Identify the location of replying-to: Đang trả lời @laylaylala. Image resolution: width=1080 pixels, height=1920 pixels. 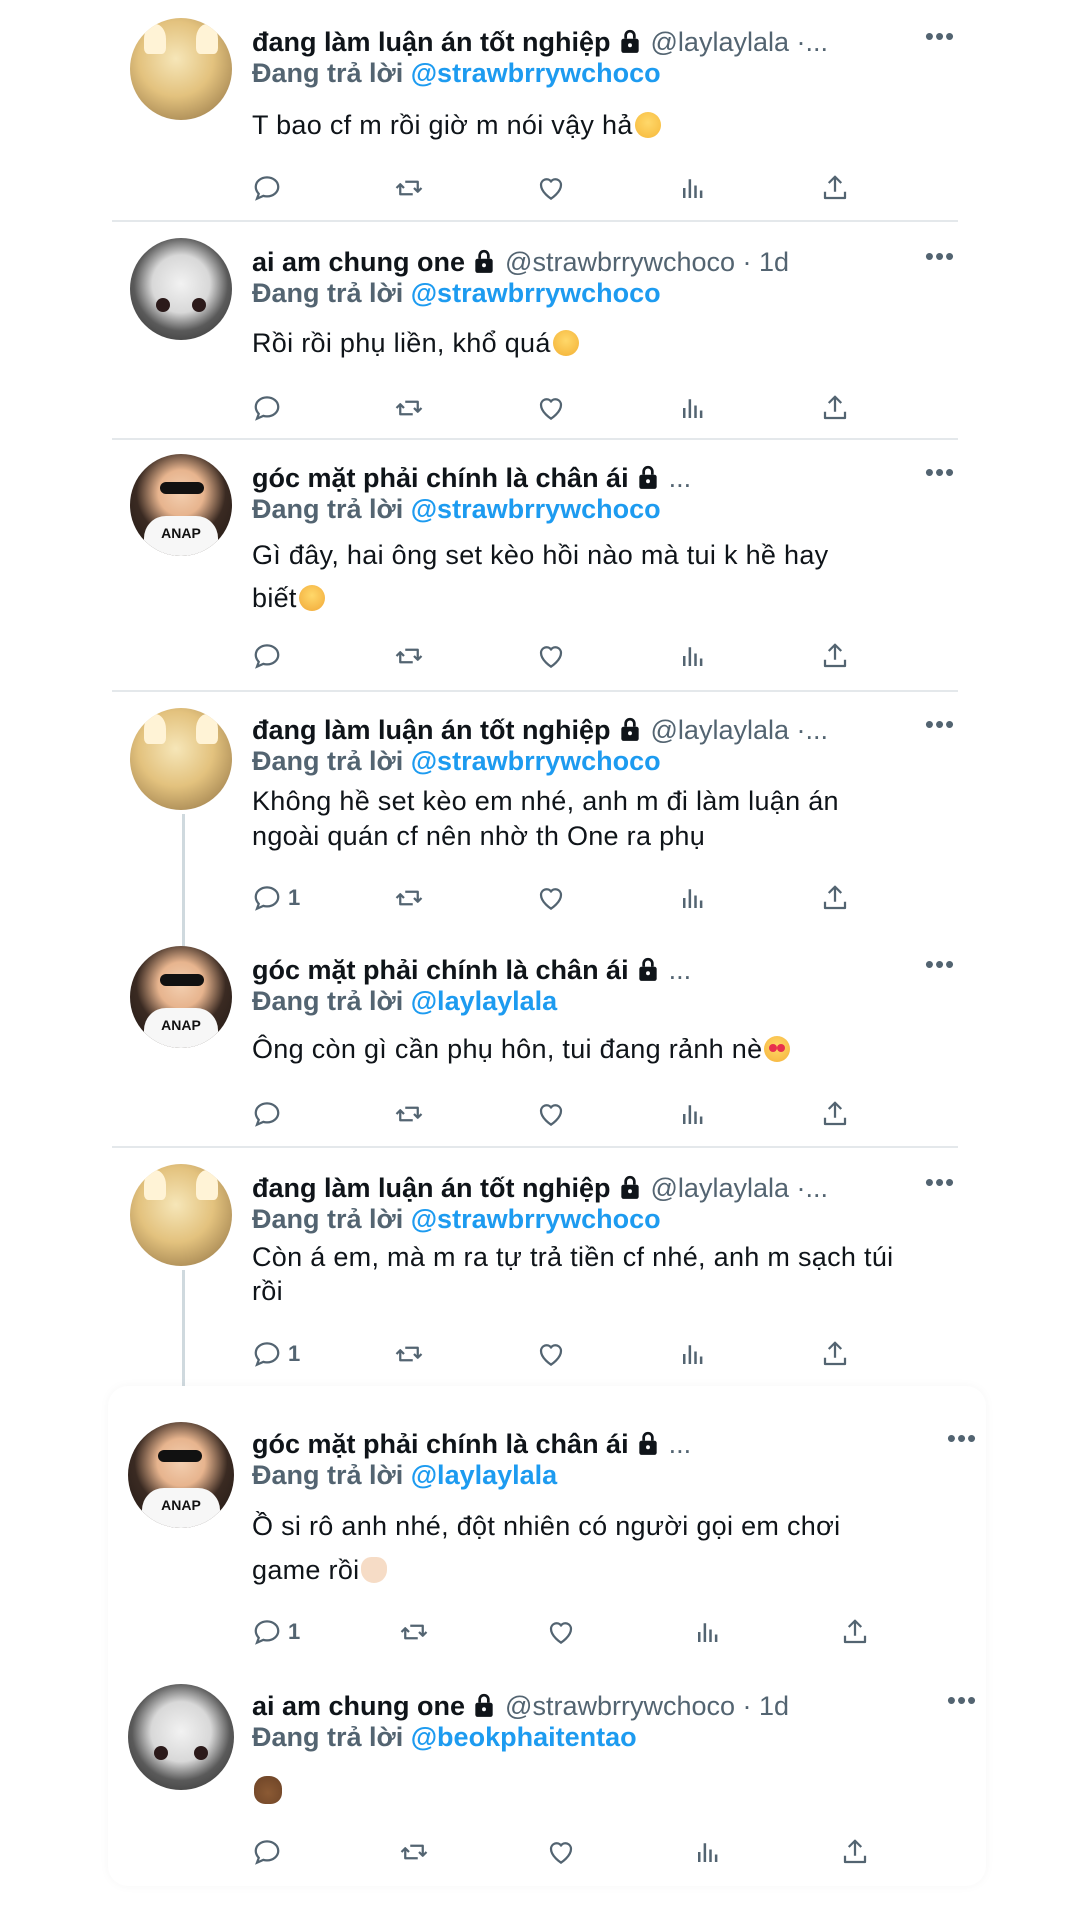
(404, 1475).